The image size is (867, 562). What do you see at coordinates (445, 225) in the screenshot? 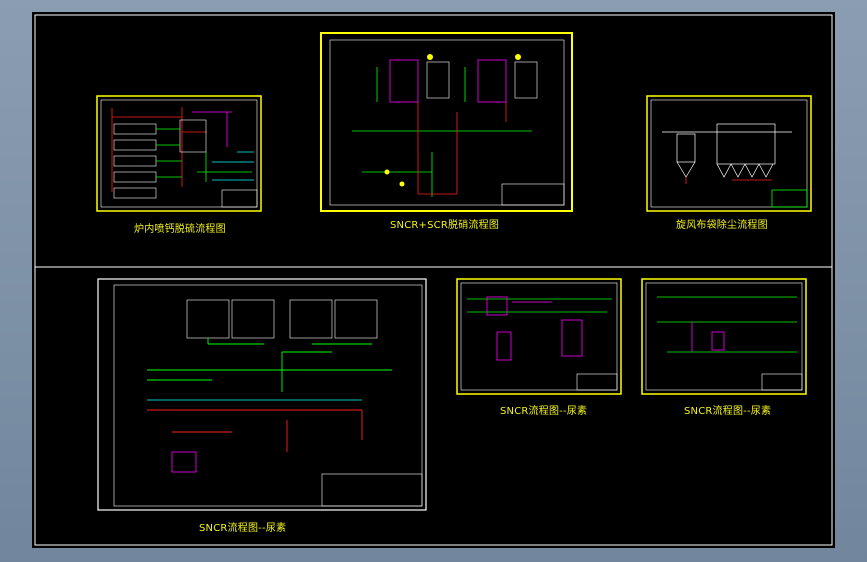
I see `caption-sncr-scr: SNCR+SCR脱硝流程图` at bounding box center [445, 225].